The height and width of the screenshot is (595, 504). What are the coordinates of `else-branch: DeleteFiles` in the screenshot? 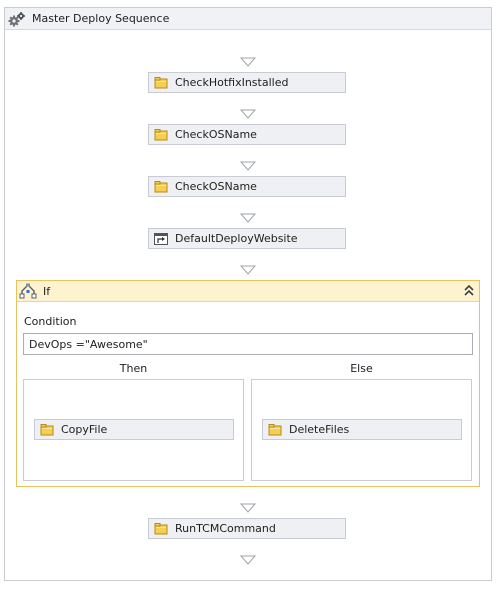 It's located at (361, 430).